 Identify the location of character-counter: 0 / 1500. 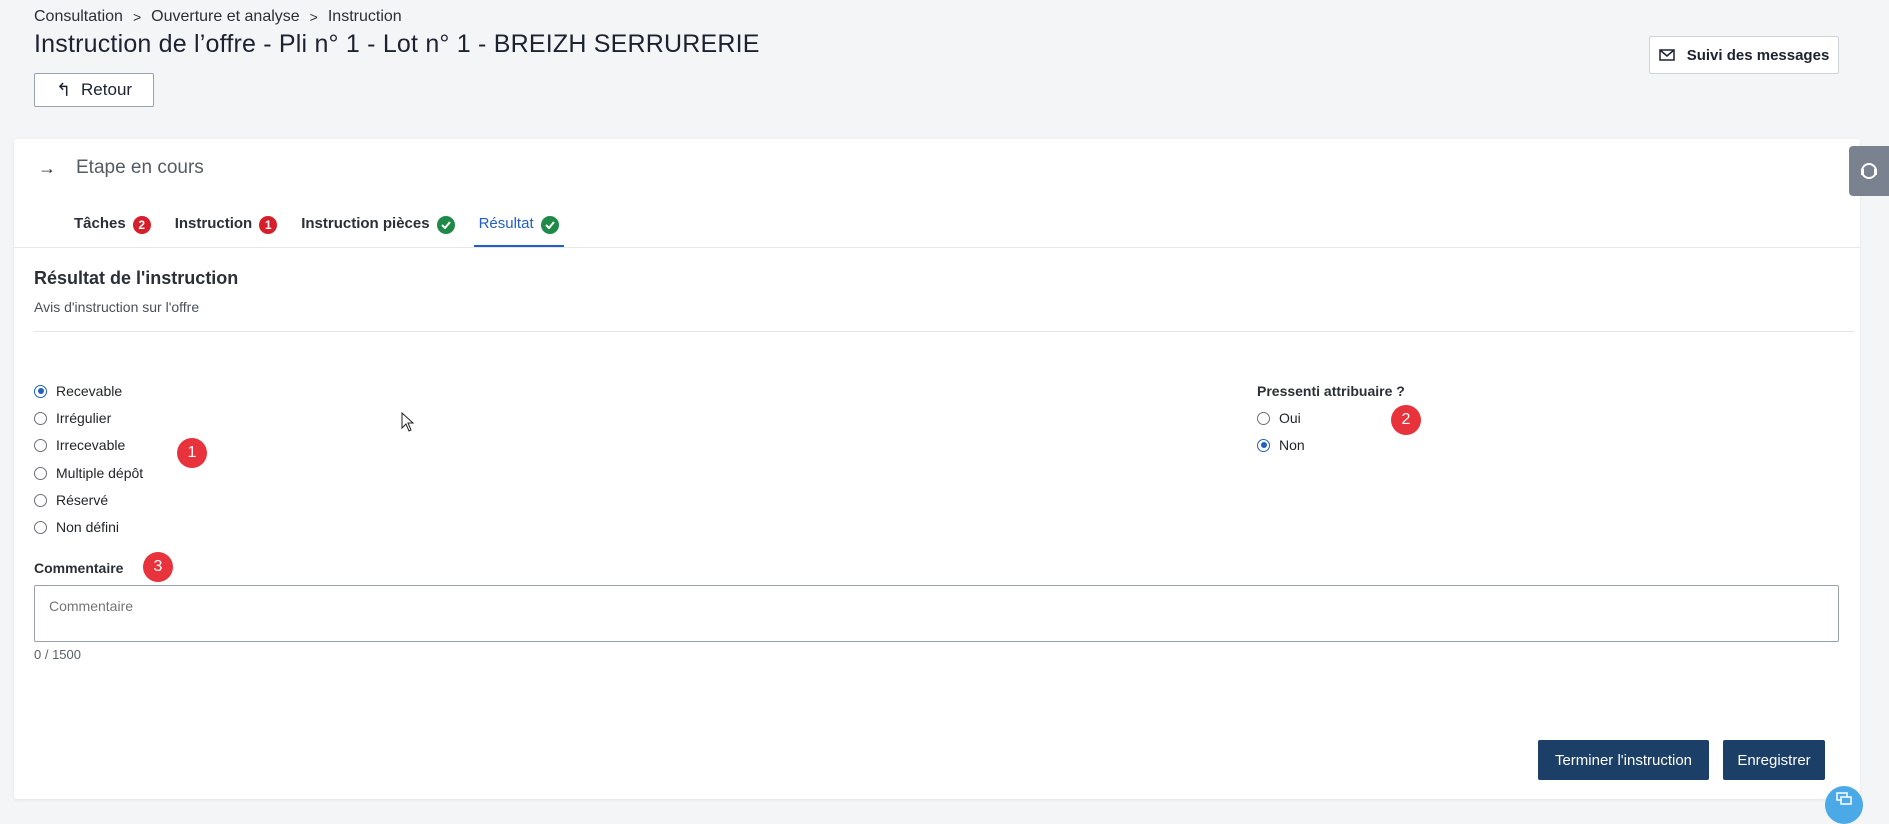
(57, 654).